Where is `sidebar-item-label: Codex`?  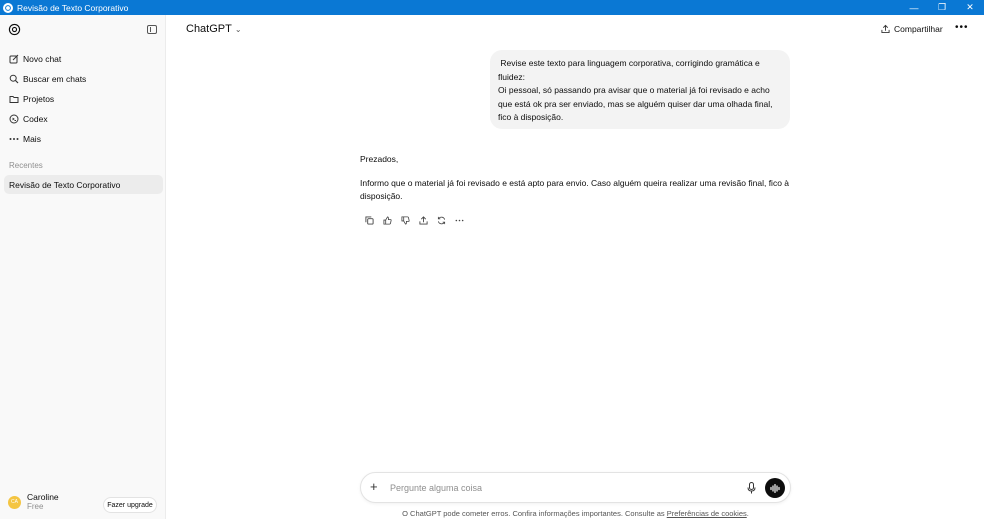
sidebar-item-label: Codex is located at coordinates (35, 119).